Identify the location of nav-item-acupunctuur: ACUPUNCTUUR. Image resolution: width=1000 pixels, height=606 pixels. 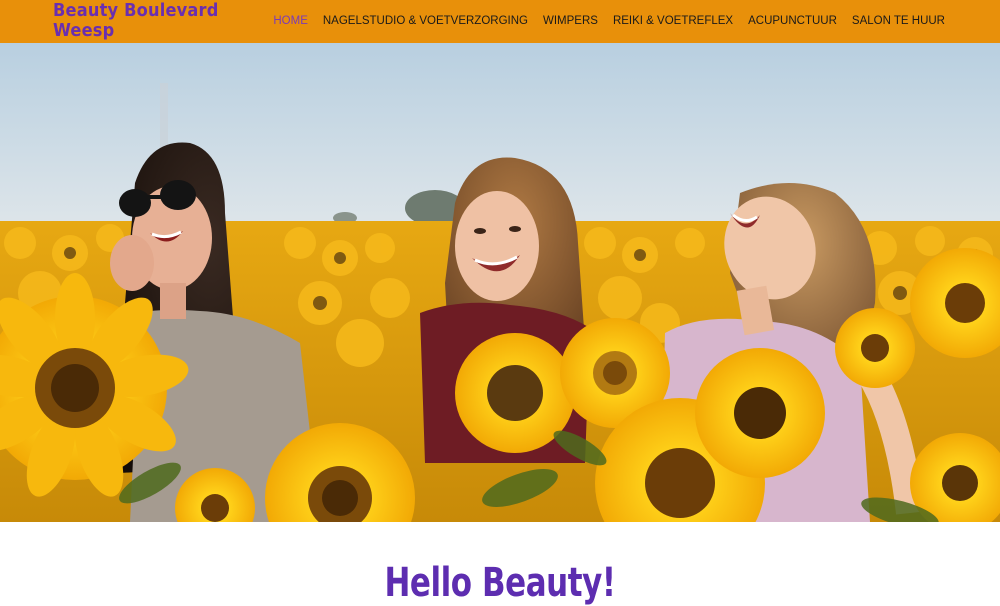
(792, 21).